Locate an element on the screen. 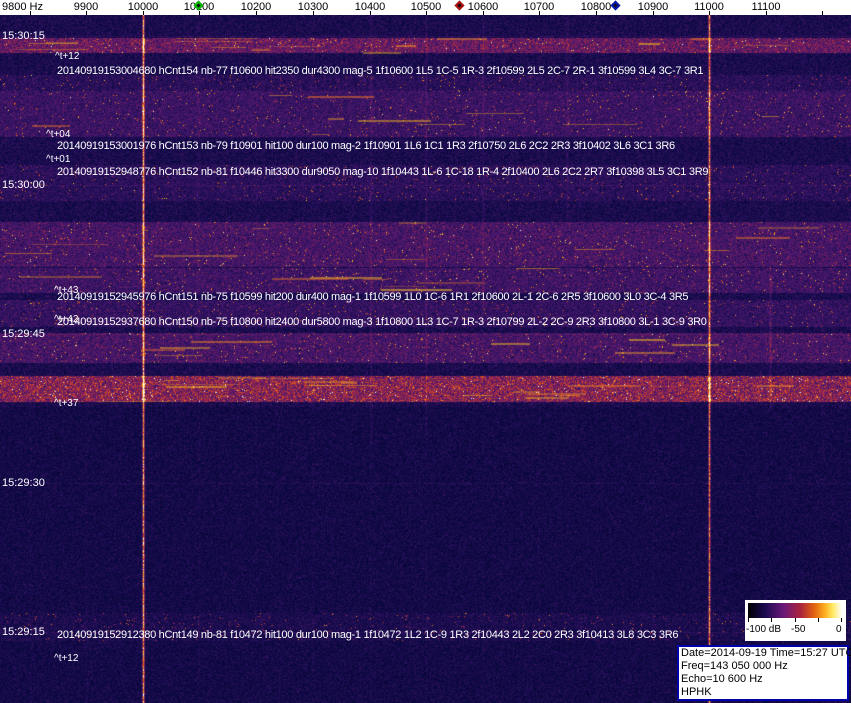 The height and width of the screenshot is (703, 851). freq-tick-label: 9800 Hz is located at coordinates (22, 7).